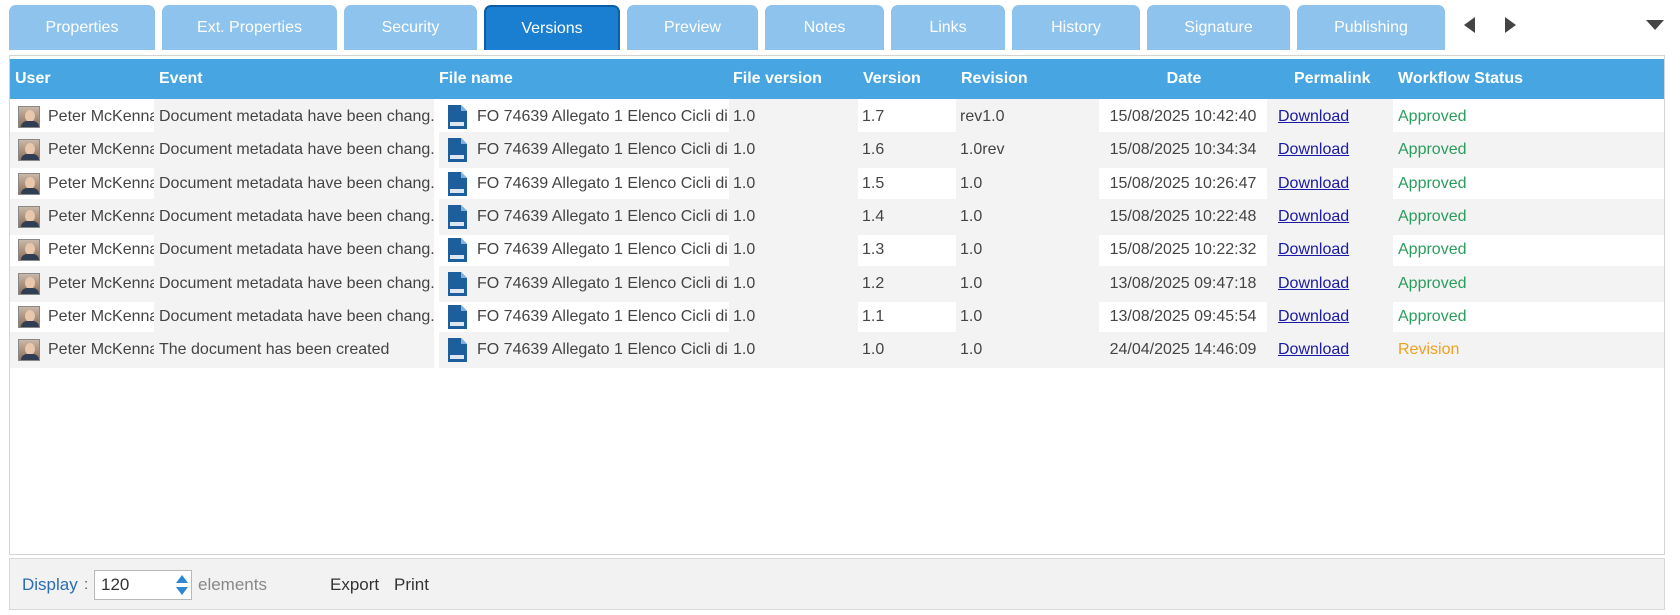  Describe the element at coordinates (33, 79) in the screenshot. I see `column-header-user: User` at that location.